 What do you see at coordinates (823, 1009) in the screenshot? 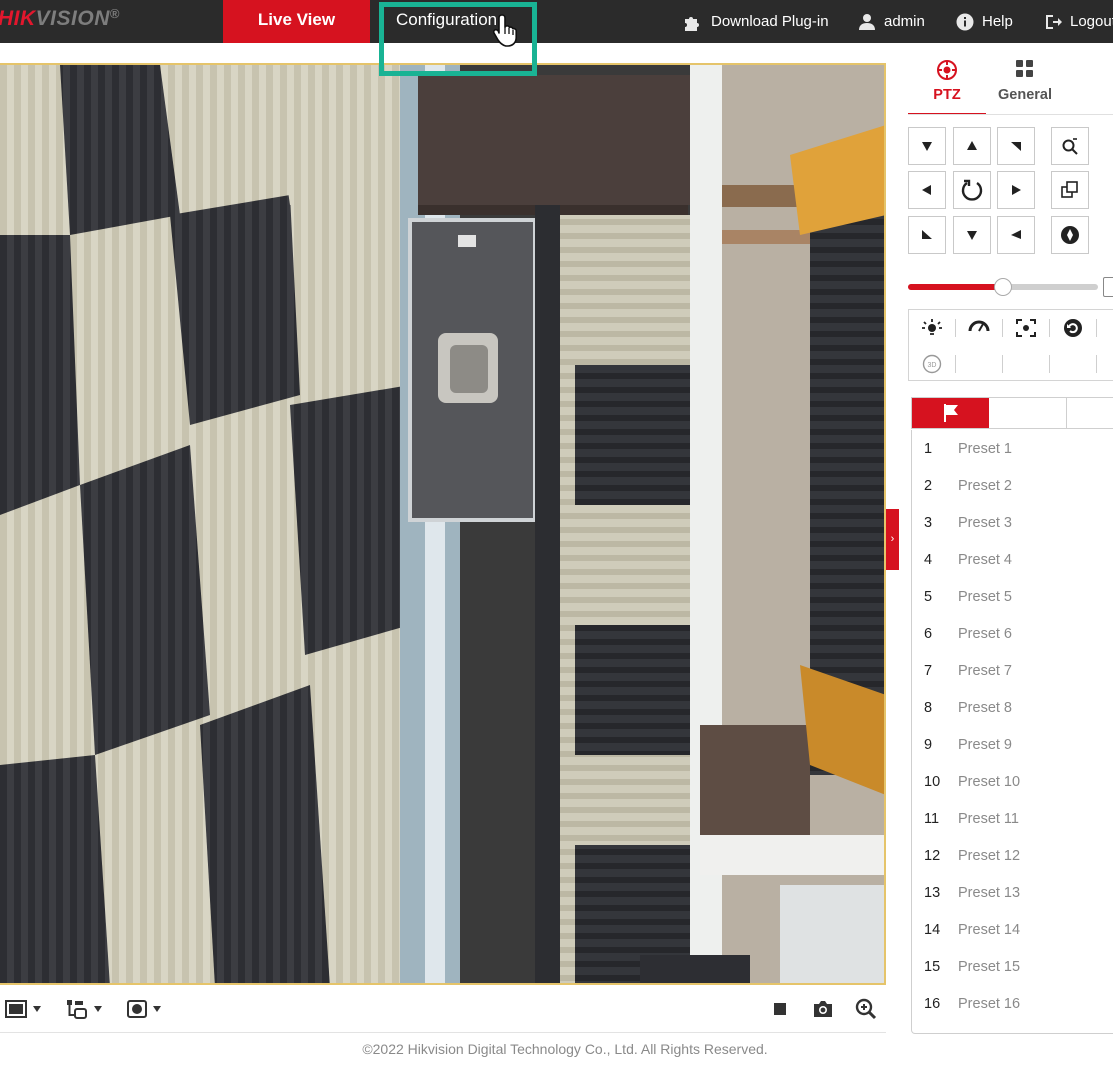
I see `snapshot-button` at bounding box center [823, 1009].